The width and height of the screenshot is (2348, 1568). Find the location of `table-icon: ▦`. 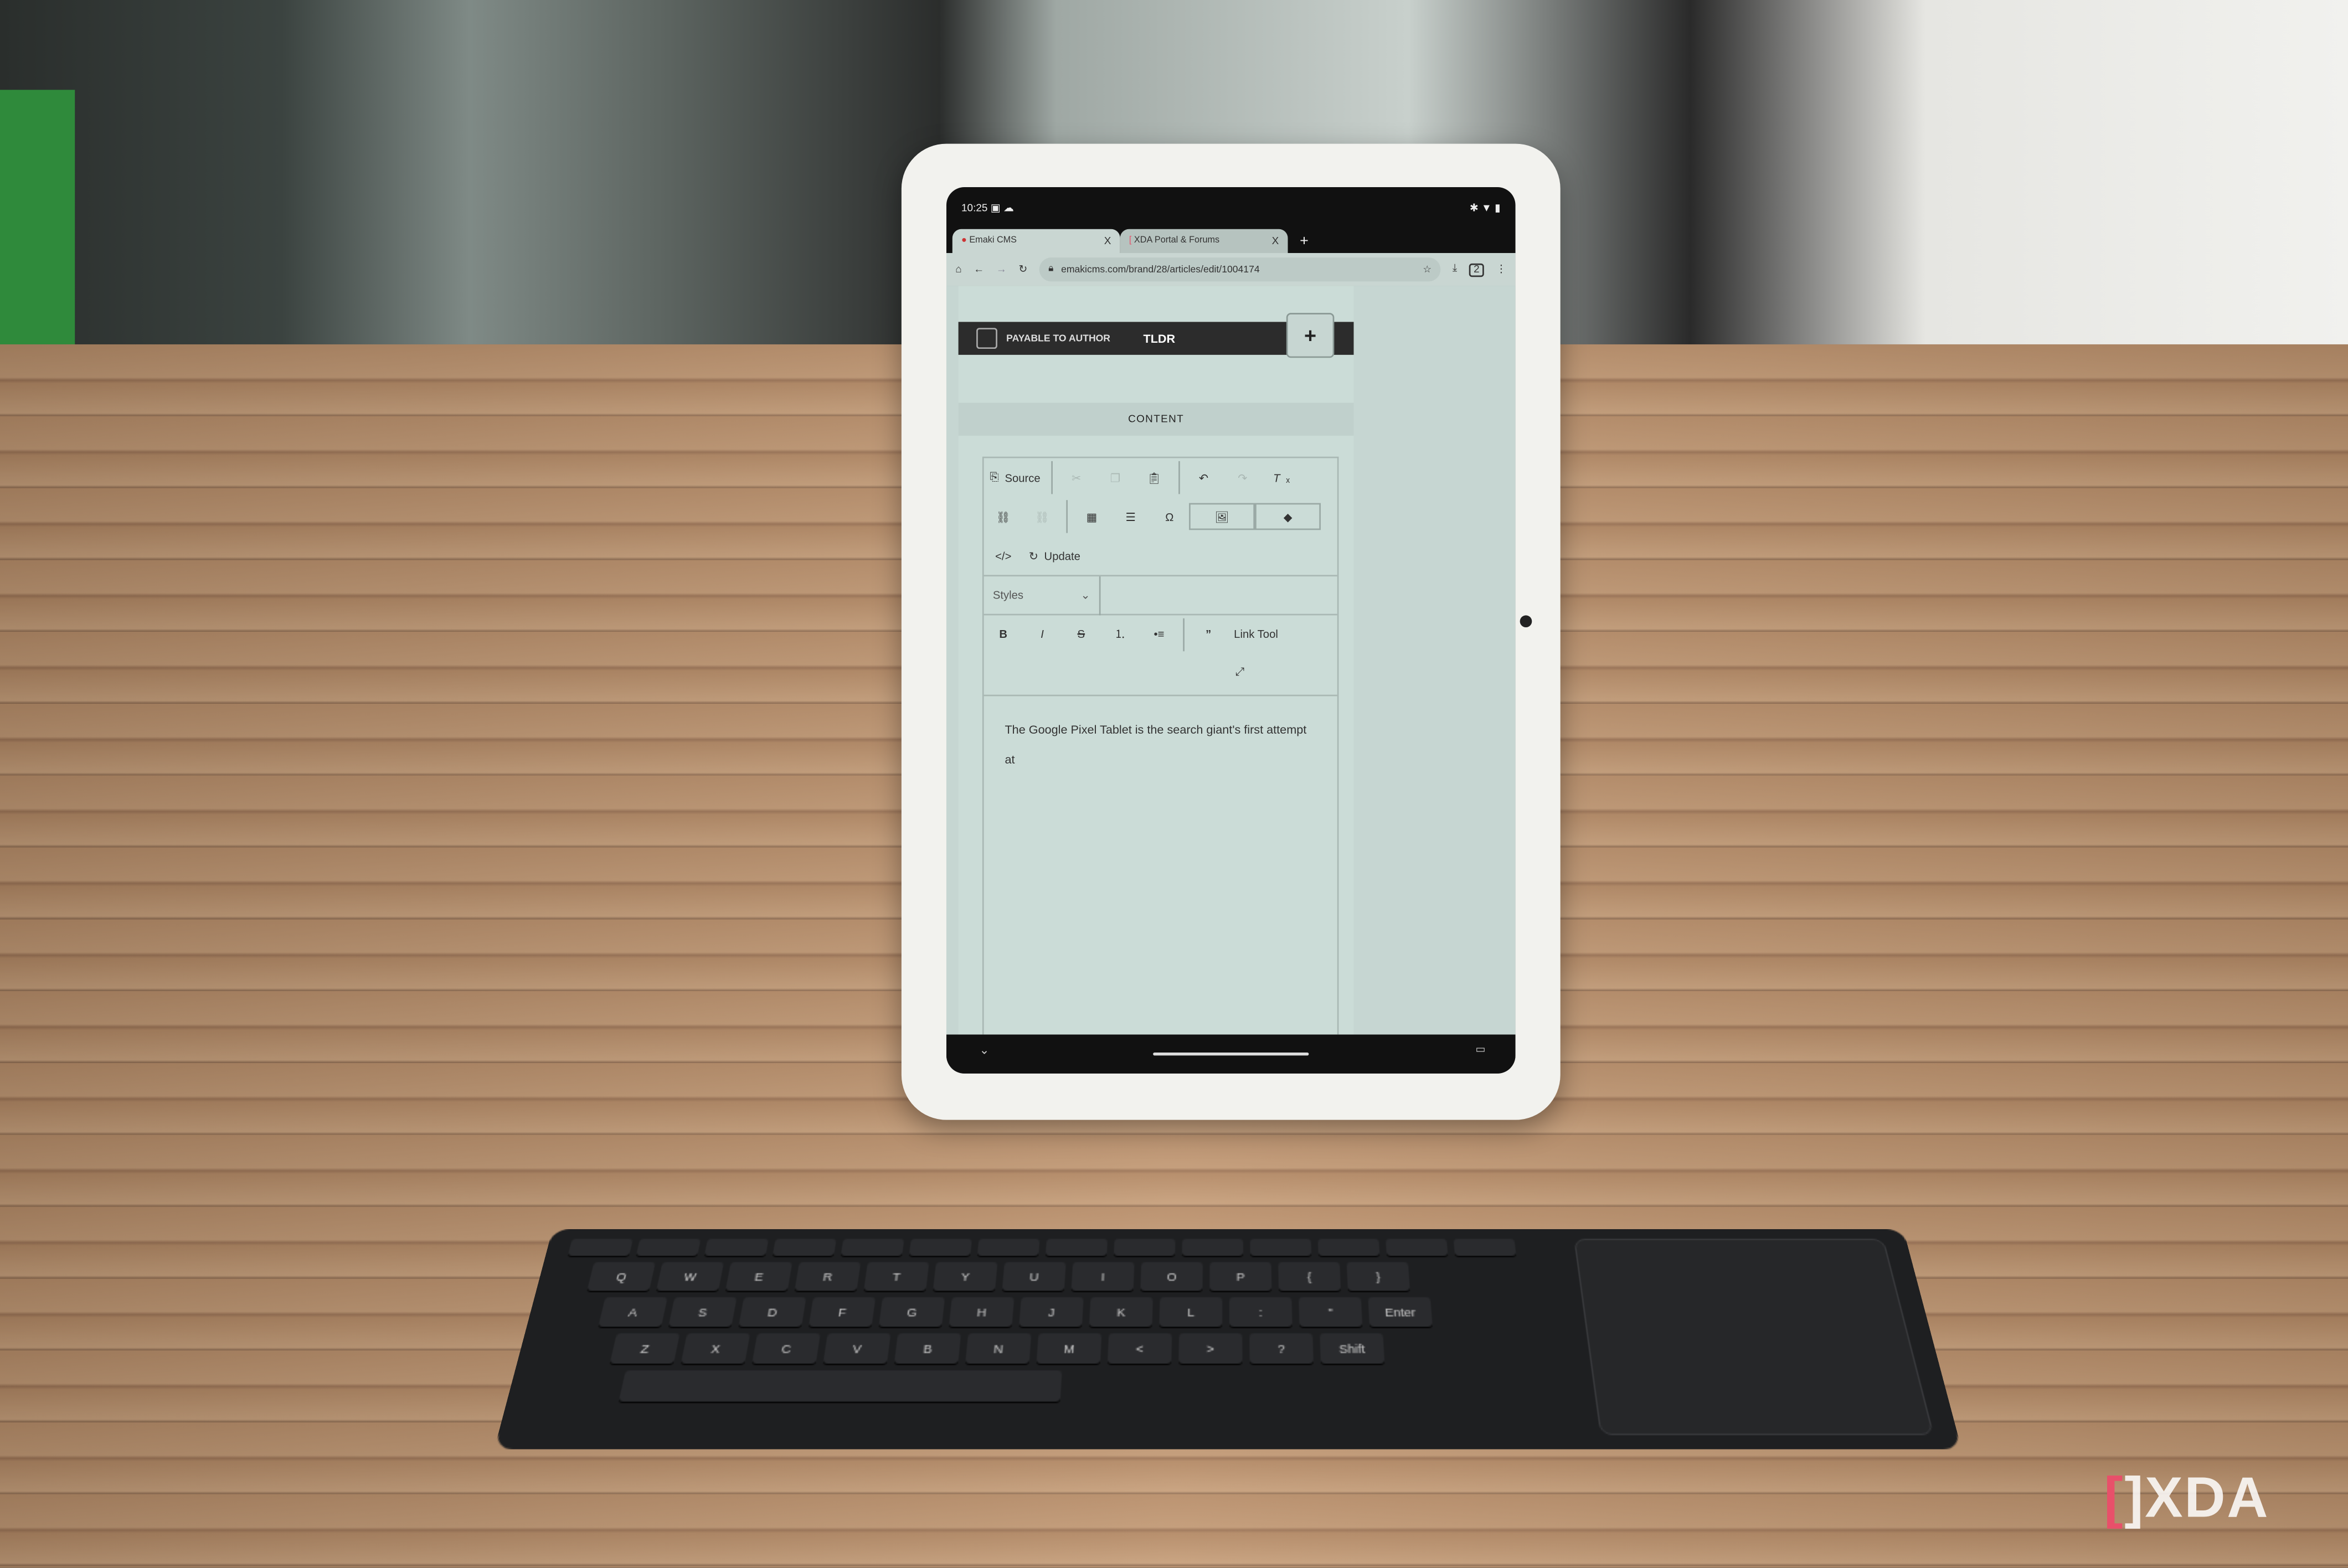

table-icon: ▦ is located at coordinates (1091, 516).